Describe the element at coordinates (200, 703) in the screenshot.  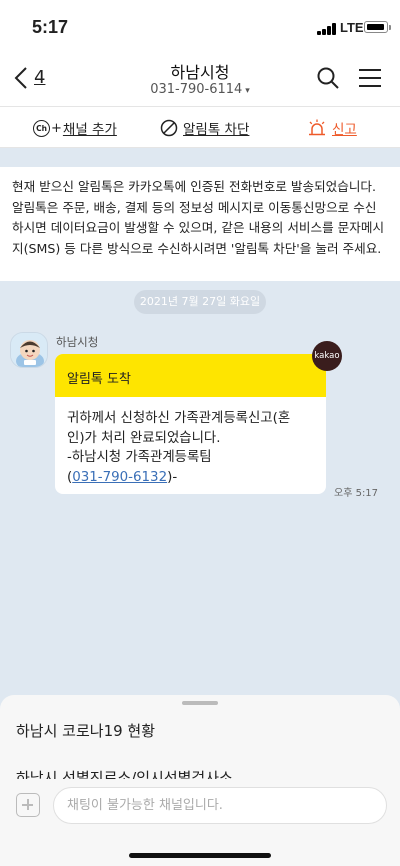
I see `sheet-grabber` at that location.